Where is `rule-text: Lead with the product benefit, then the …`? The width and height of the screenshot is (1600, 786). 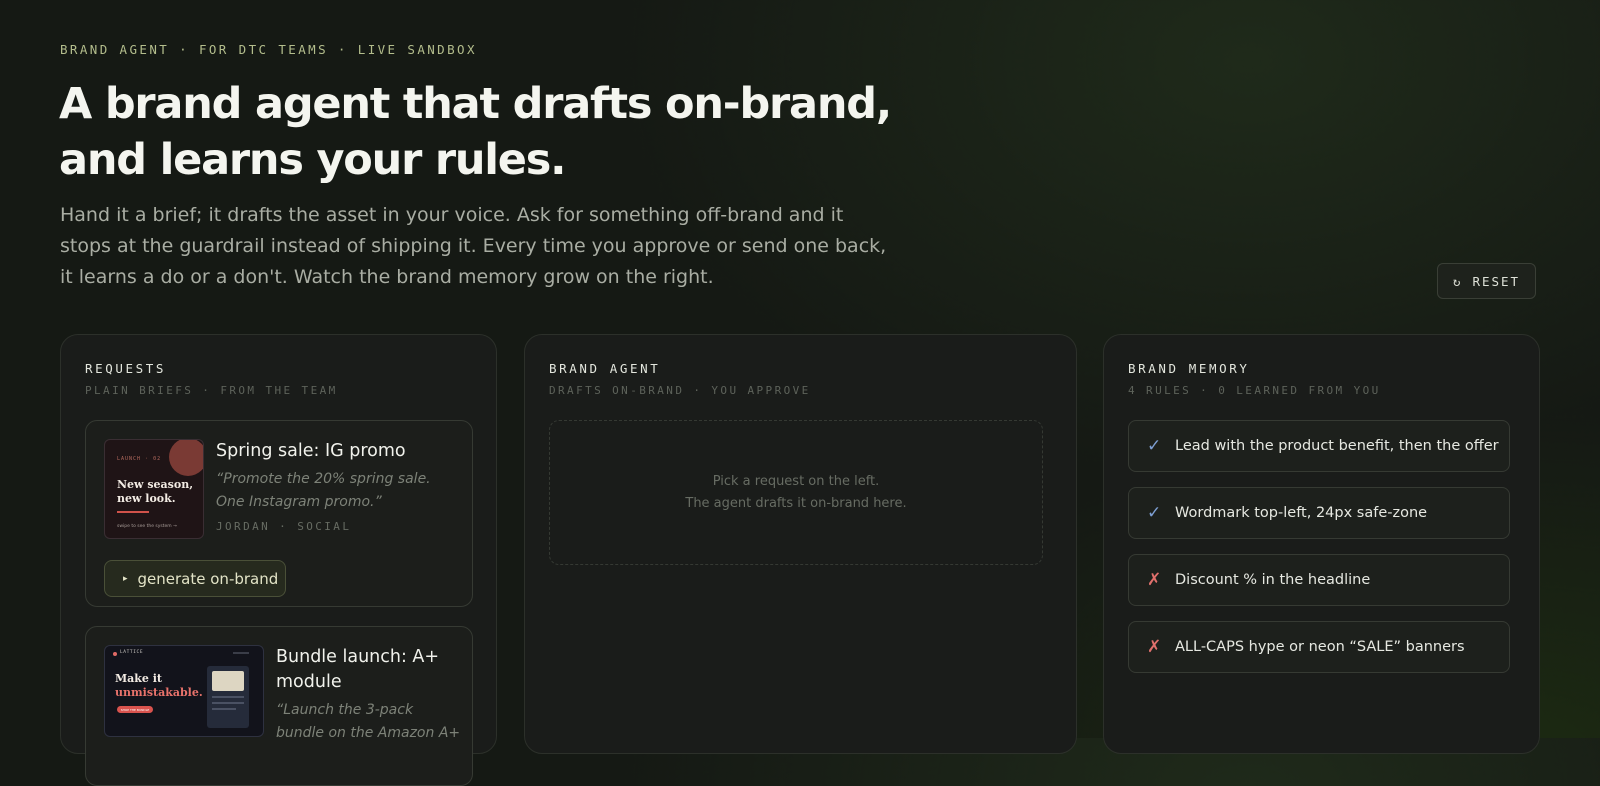
rule-text: Lead with the product benefit, then the … is located at coordinates (1337, 446).